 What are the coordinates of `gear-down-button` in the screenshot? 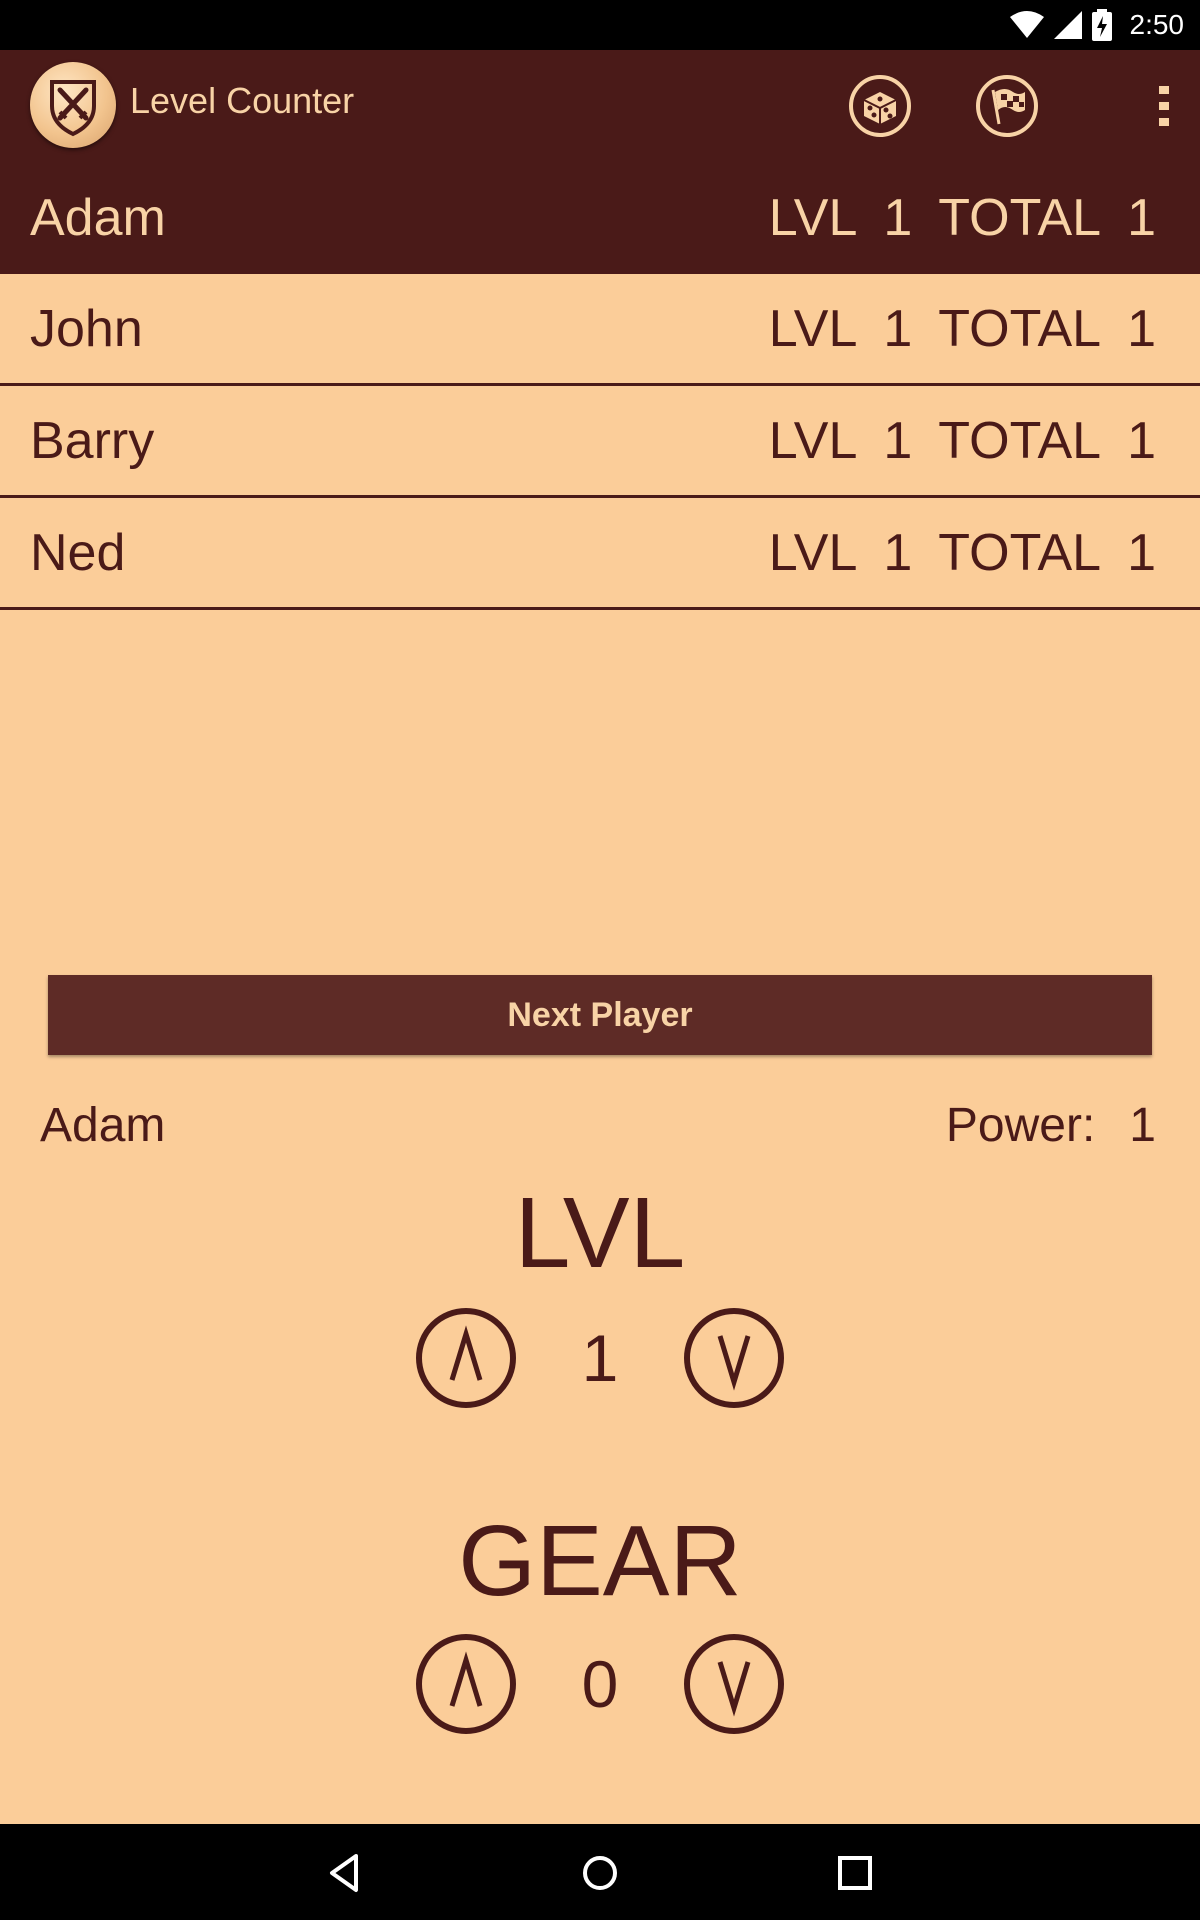 It's located at (734, 1684).